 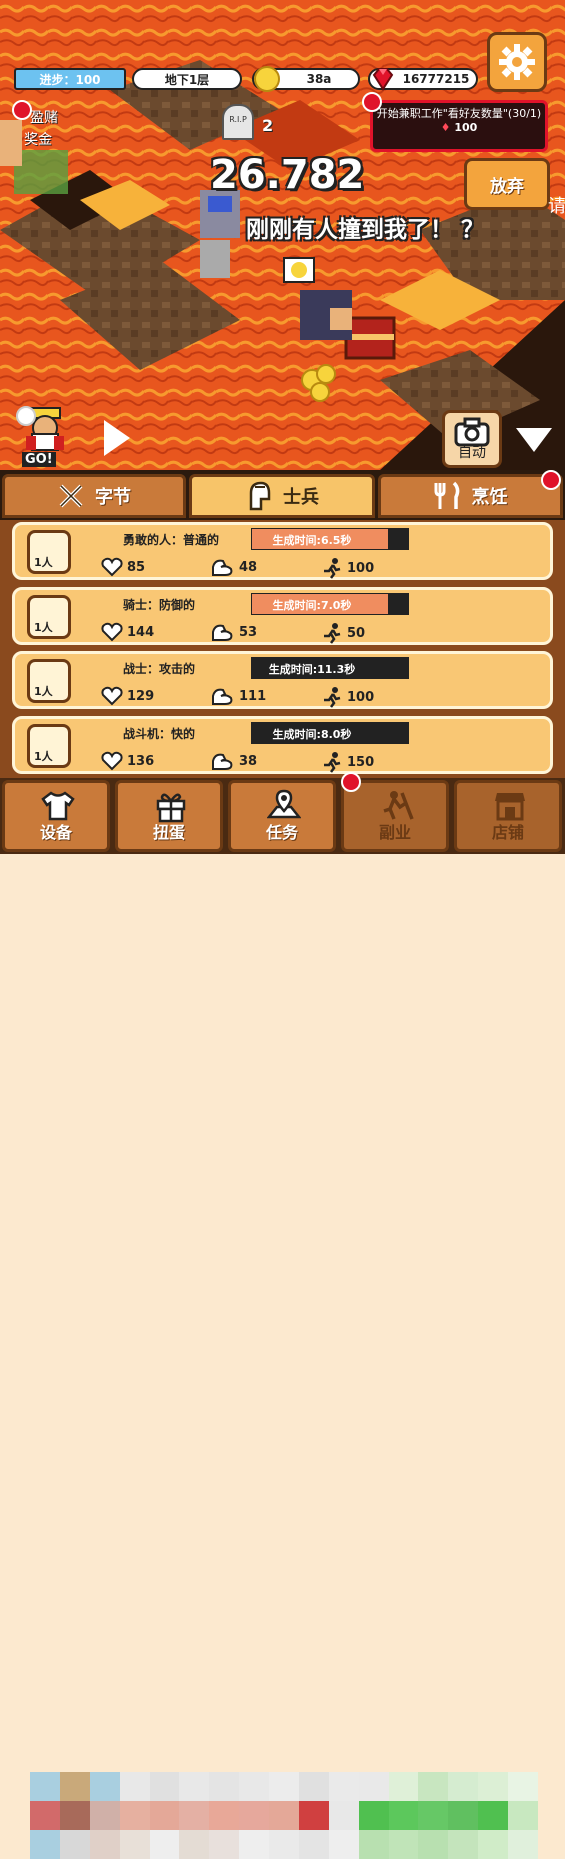 I want to click on hp-stat: 144, so click(x=127, y=632).